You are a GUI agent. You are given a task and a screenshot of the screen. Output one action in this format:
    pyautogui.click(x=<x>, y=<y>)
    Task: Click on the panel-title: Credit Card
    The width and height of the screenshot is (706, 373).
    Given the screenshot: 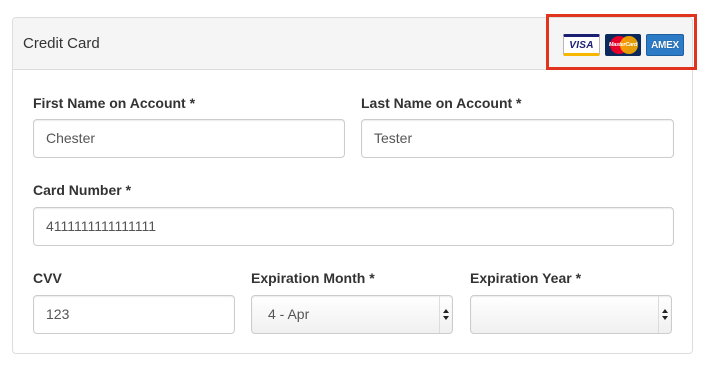 What is the action you would take?
    pyautogui.click(x=61, y=43)
    